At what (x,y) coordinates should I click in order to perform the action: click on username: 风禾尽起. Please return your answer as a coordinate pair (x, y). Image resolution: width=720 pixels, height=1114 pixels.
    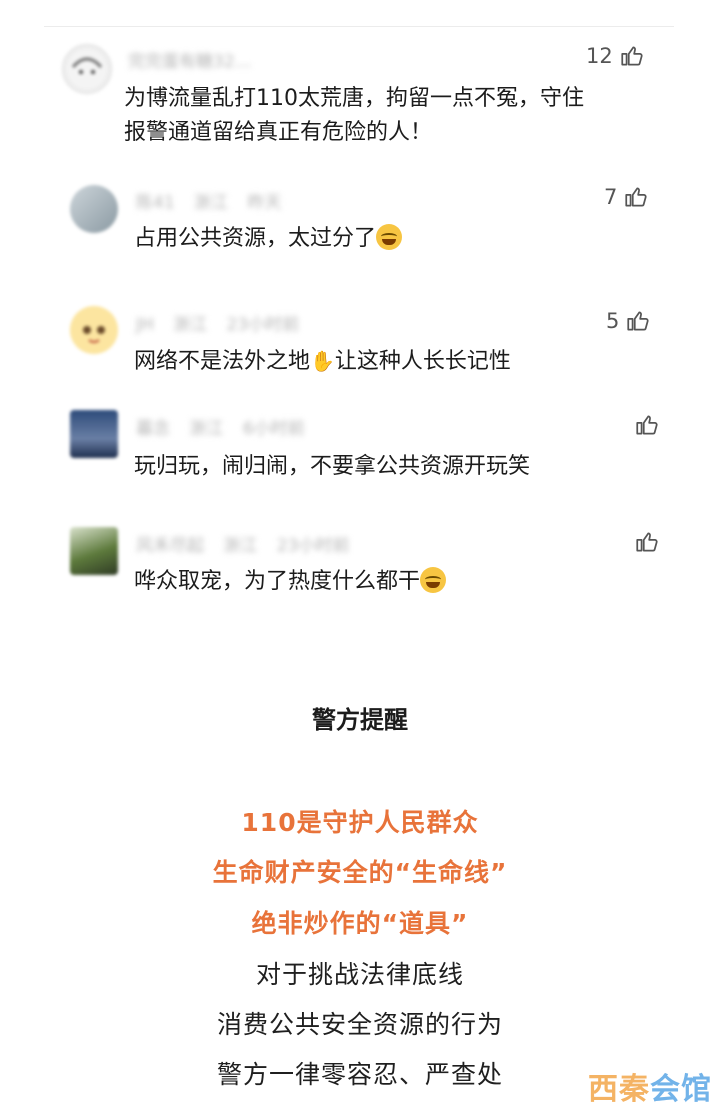
    Looking at the image, I should click on (170, 546).